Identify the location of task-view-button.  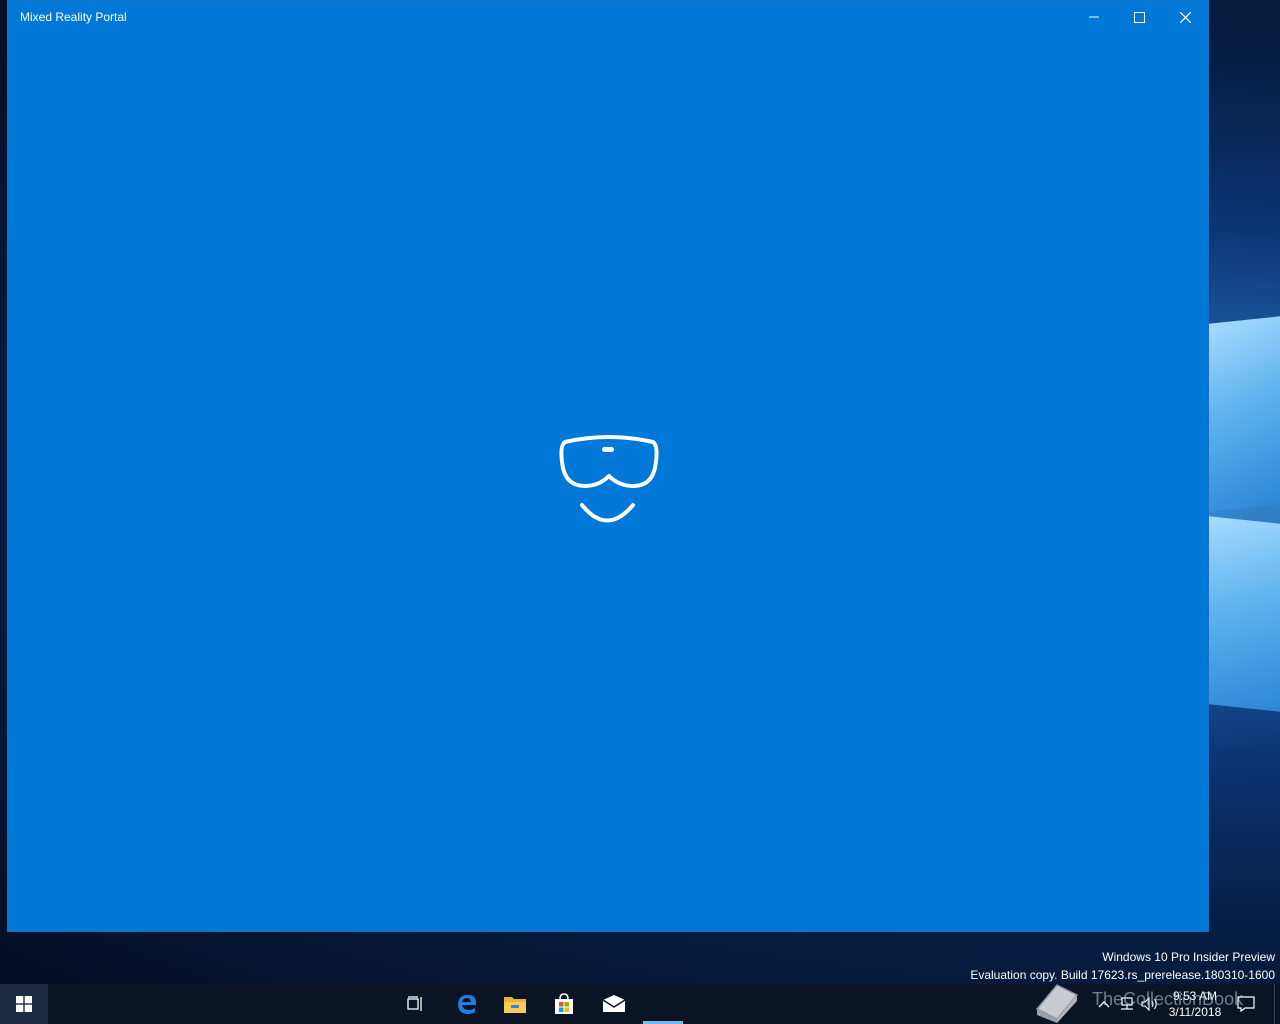
(416, 1004).